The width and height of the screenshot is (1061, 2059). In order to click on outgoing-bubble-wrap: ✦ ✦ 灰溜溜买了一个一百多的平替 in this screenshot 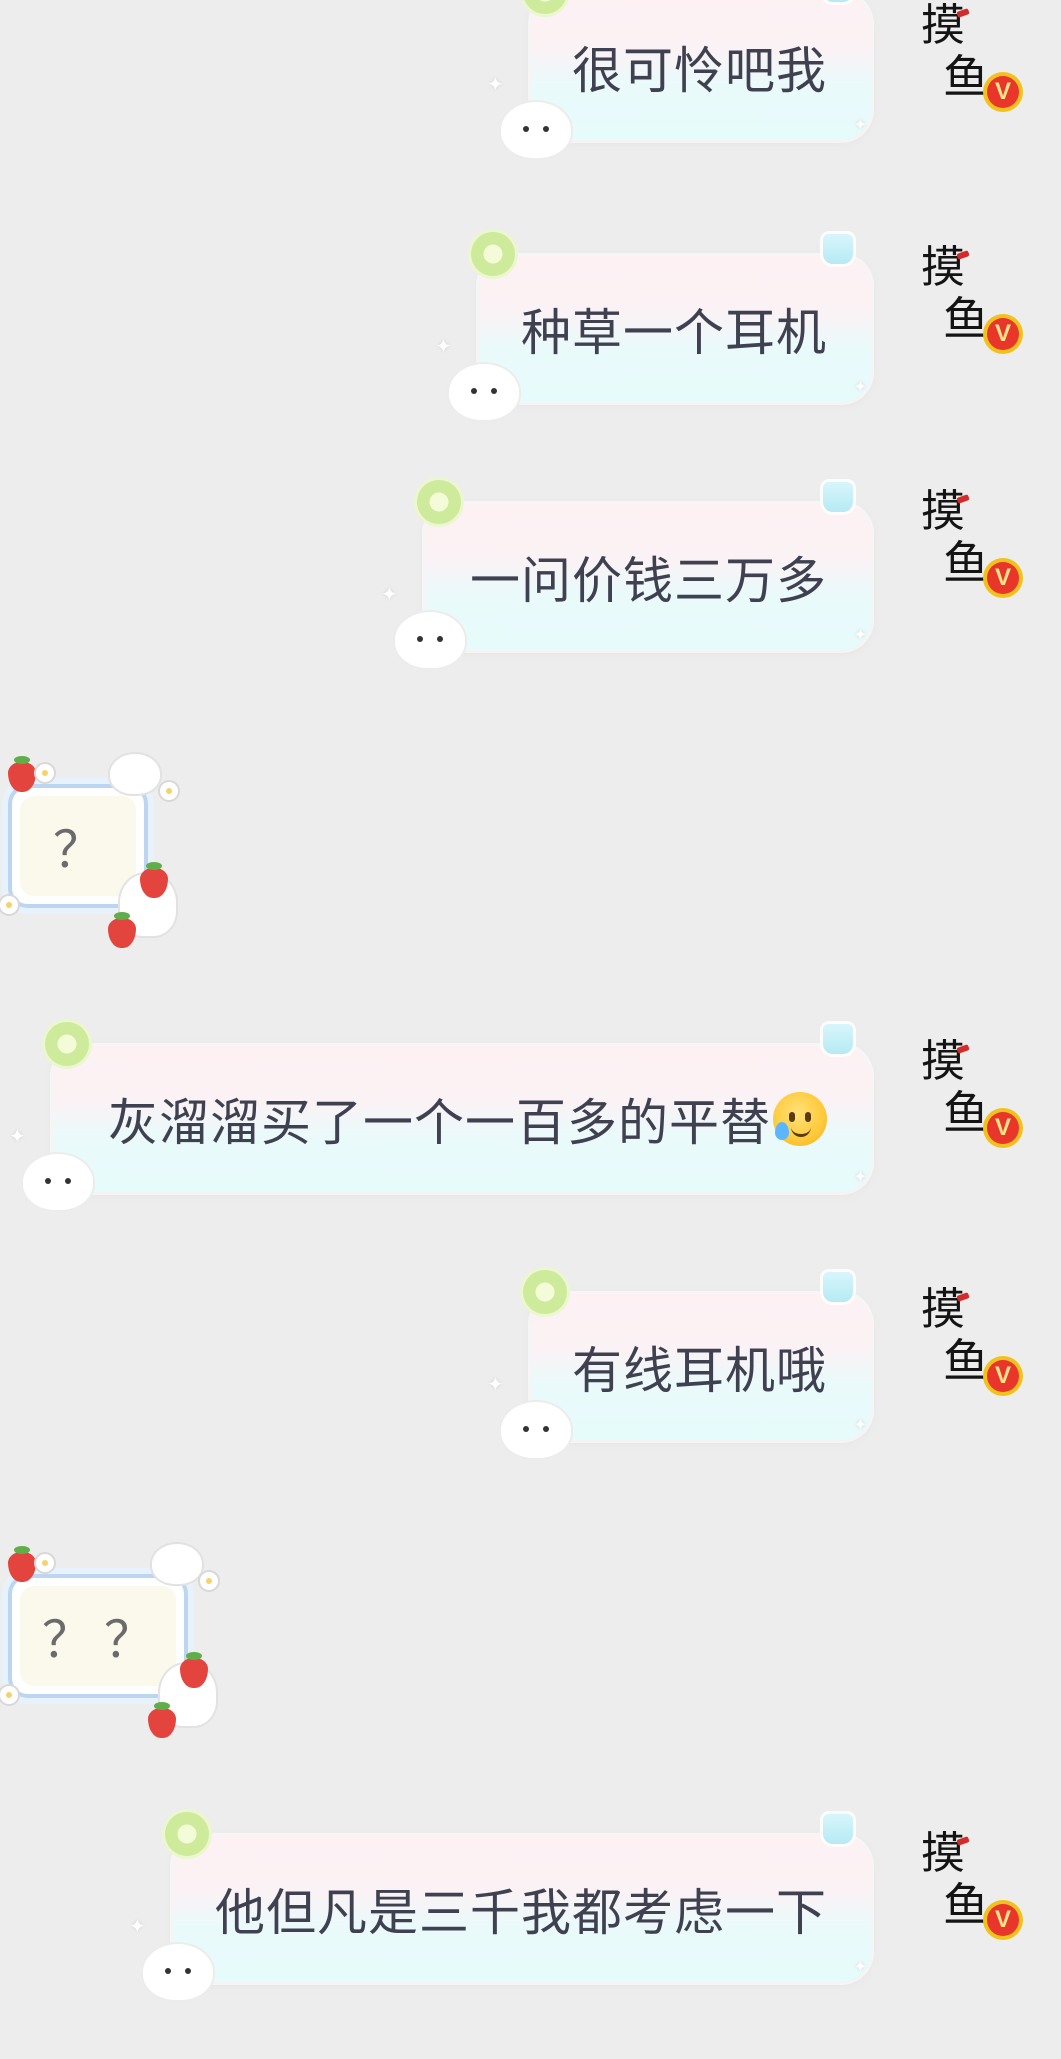, I will do `click(440, 1116)`.